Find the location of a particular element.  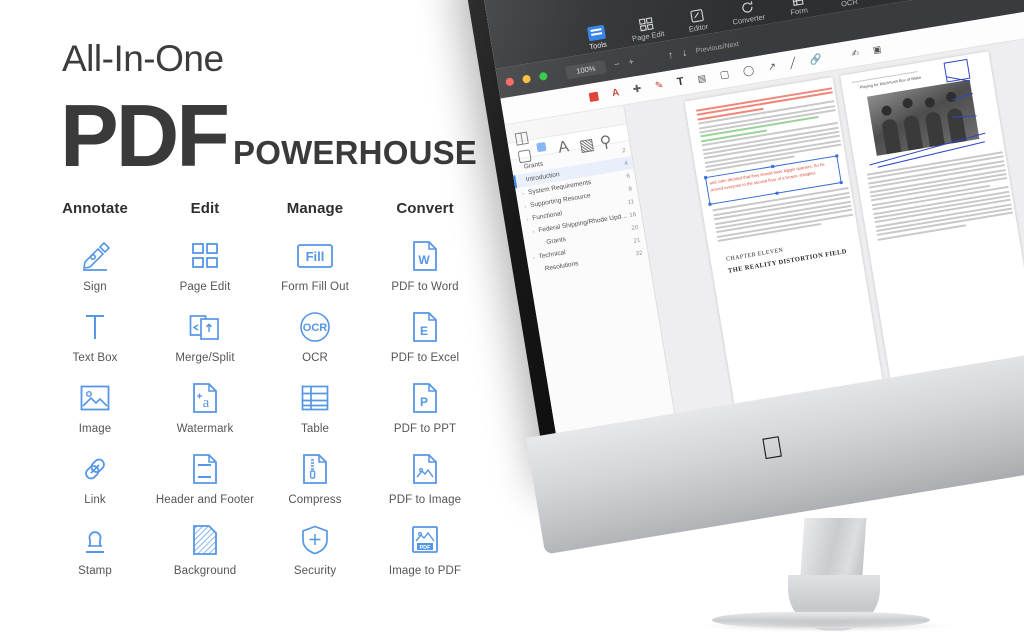

pdf-to-image-icon is located at coordinates (425, 469).